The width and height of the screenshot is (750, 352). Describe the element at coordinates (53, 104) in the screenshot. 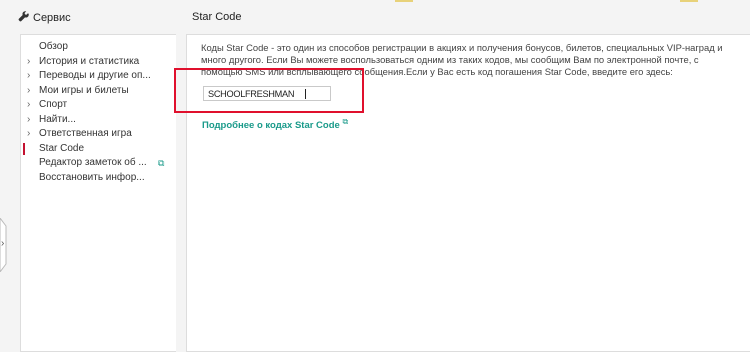

I see `sidebar-item-label: Спорт` at that location.